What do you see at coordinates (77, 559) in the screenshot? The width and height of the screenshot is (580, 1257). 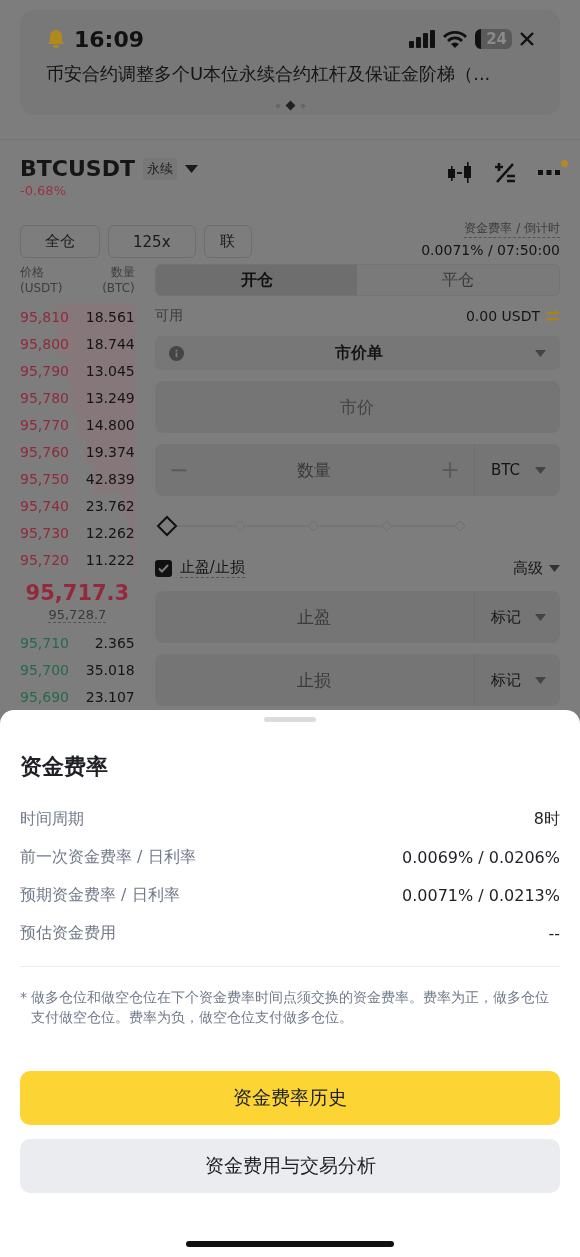 I see `ask-row: 95,720 11.222` at bounding box center [77, 559].